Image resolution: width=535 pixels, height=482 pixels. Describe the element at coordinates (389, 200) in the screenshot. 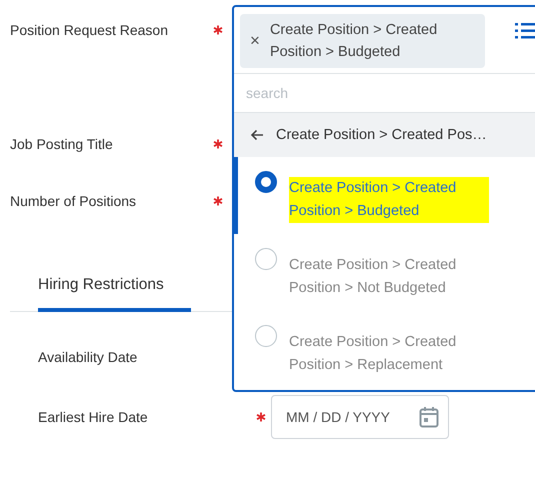

I see `option-text: Create Position > Created Position > Budgeted` at that location.